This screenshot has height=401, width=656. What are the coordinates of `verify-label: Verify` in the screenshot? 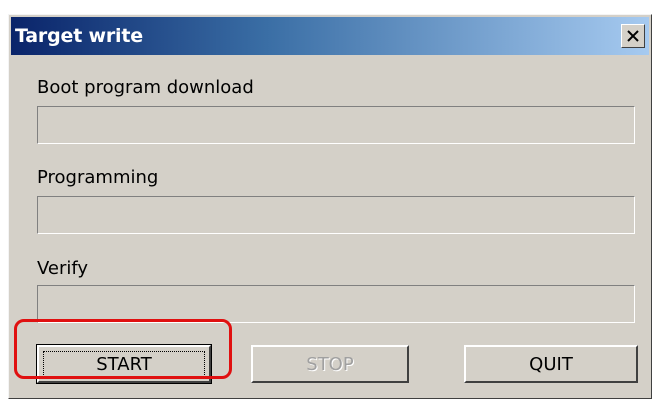 It's located at (63, 268).